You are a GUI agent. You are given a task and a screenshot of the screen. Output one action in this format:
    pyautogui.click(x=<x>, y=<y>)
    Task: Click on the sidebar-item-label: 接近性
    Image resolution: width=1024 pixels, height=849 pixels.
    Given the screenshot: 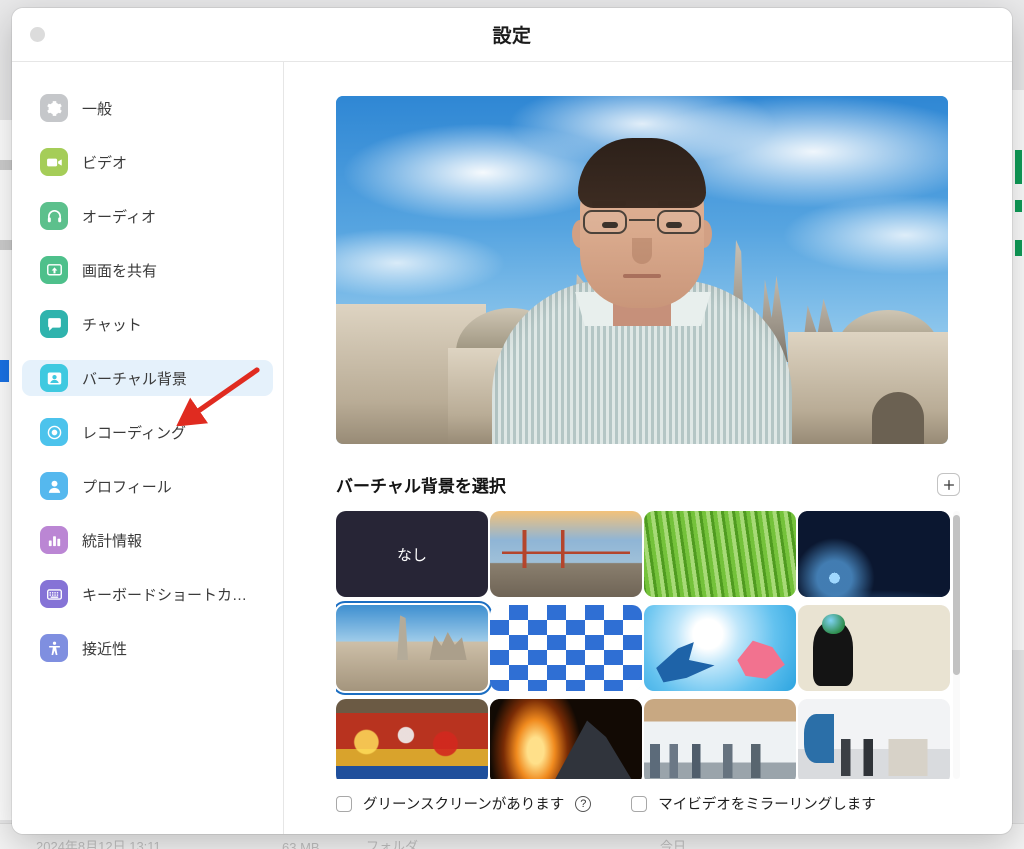 What is the action you would take?
    pyautogui.click(x=105, y=649)
    